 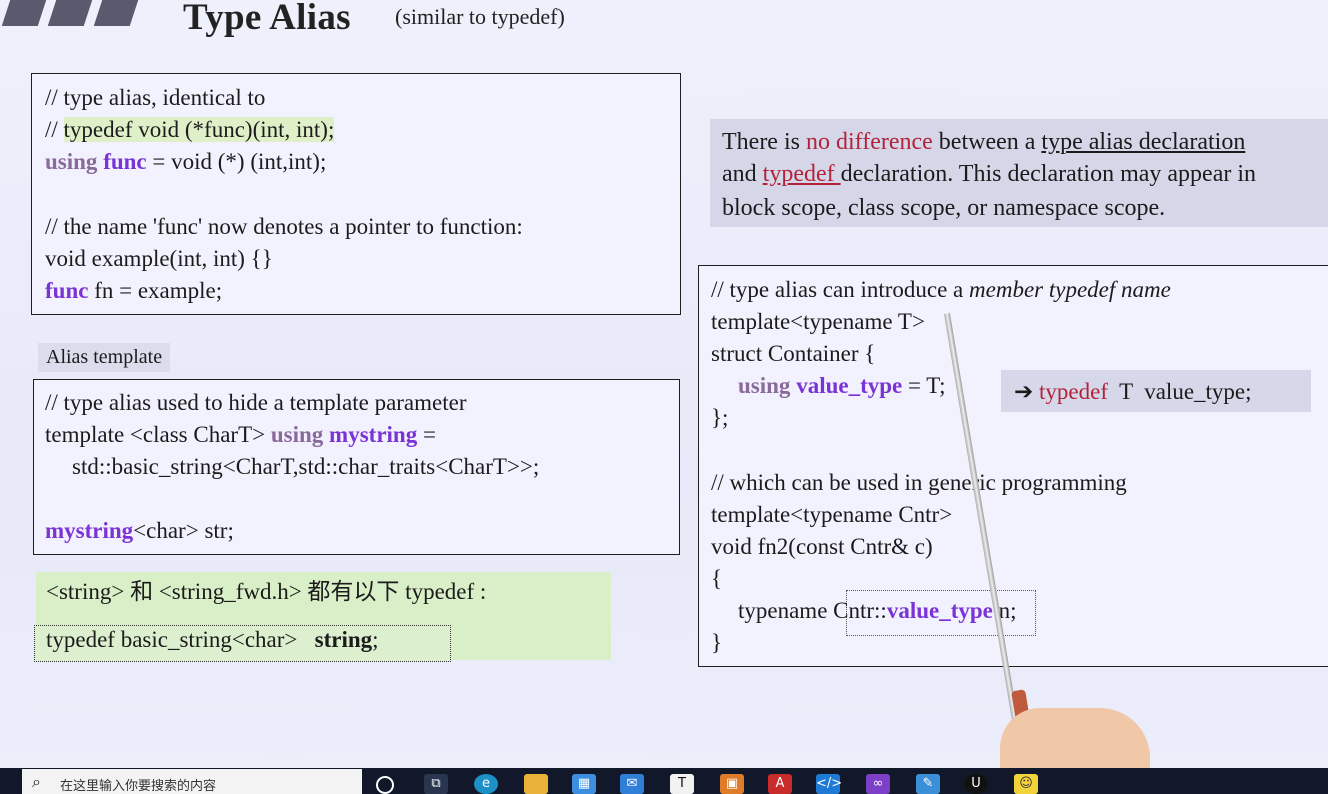 I want to click on code-line: mystring<char> str;, so click(x=139, y=530).